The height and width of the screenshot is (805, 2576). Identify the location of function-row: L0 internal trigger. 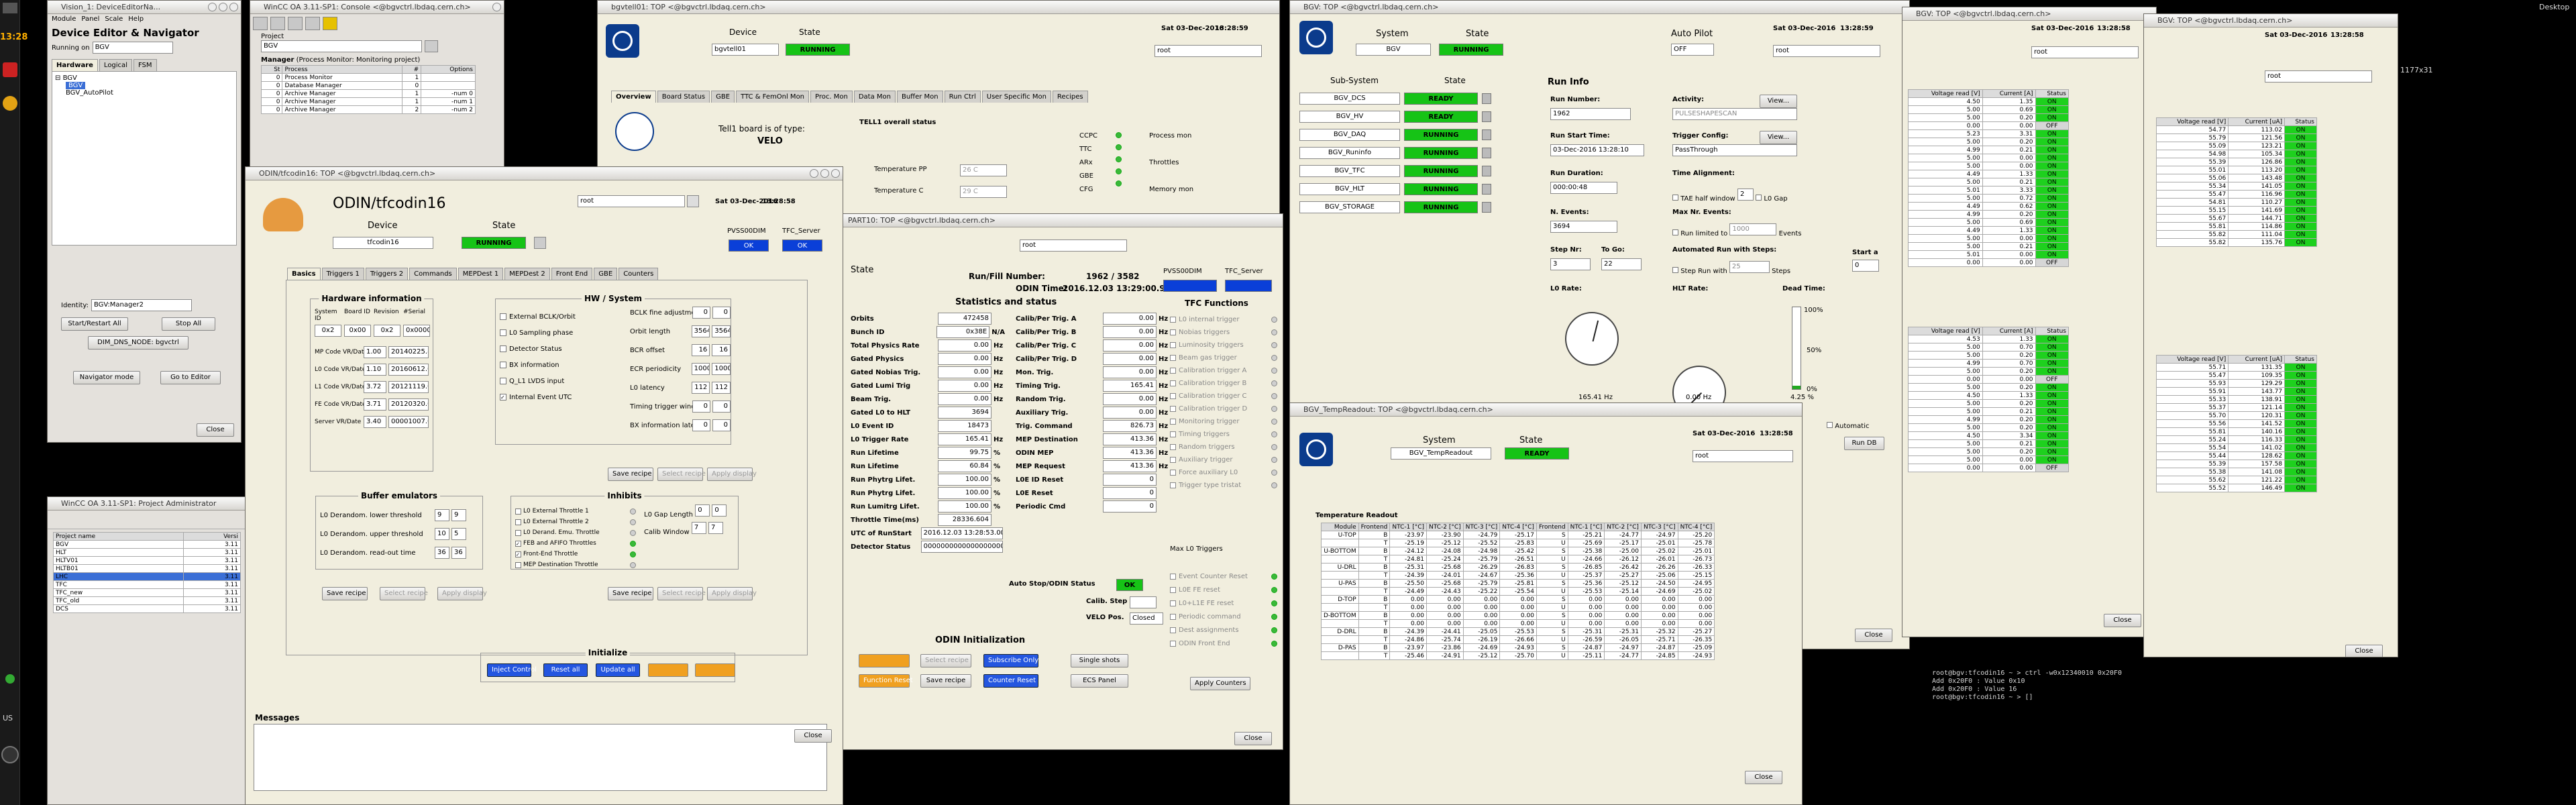
(1223, 319).